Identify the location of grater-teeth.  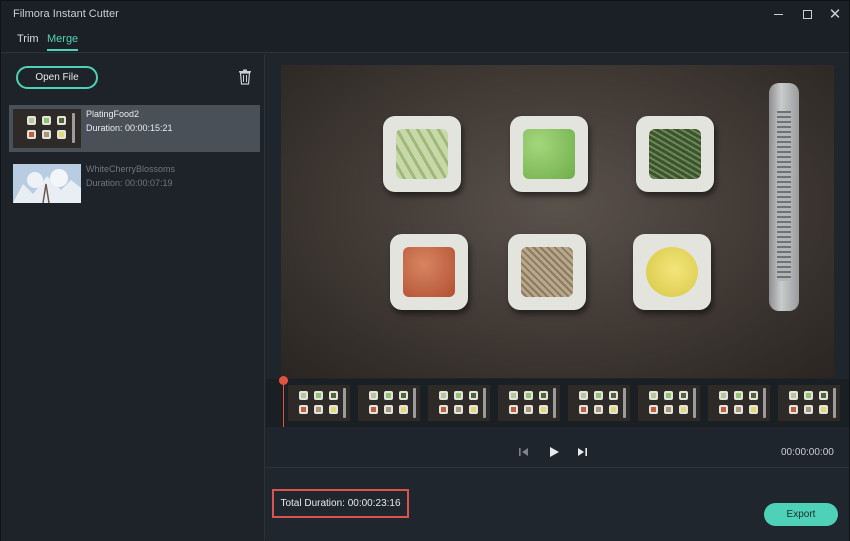
(784, 196).